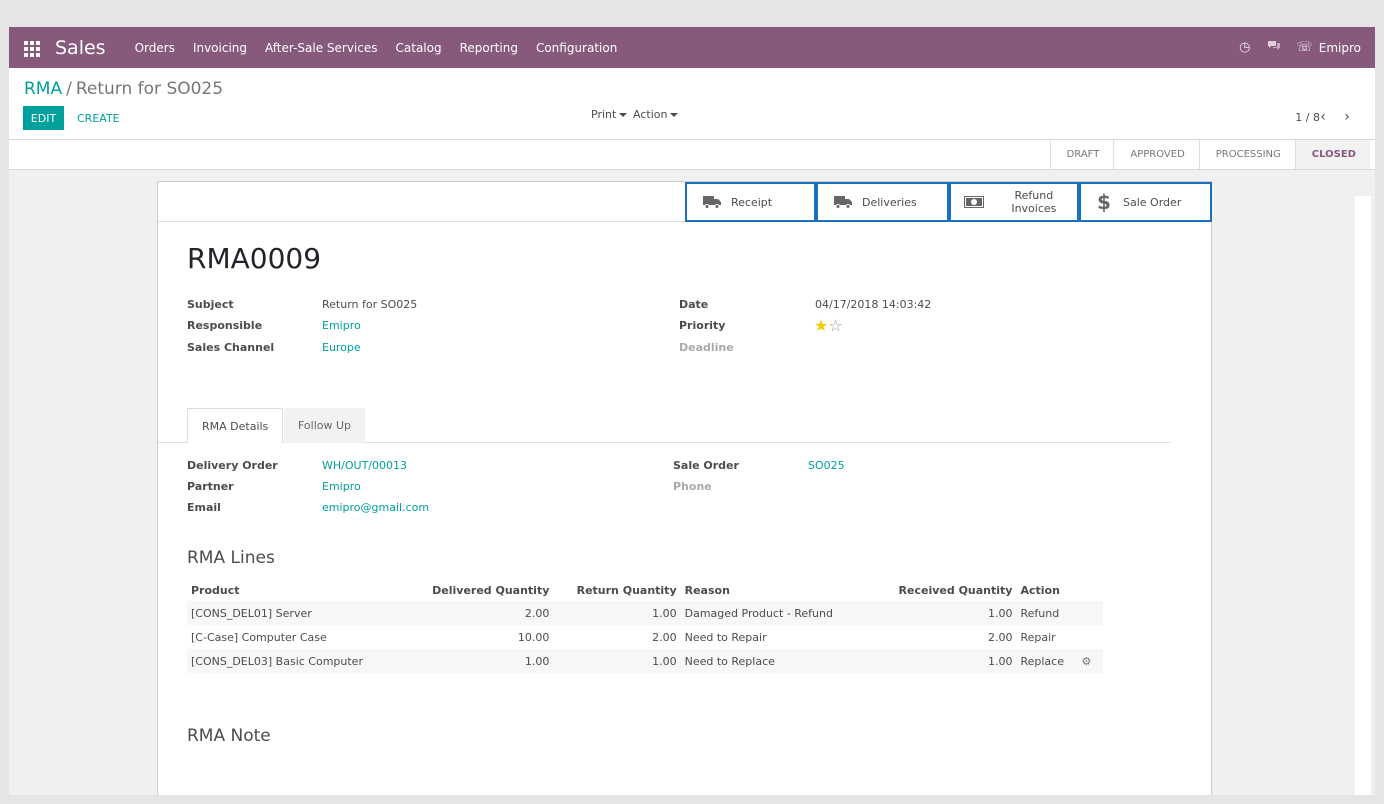 The width and height of the screenshot is (1384, 804). What do you see at coordinates (609, 114) in the screenshot?
I see `print-dropdown: Print` at bounding box center [609, 114].